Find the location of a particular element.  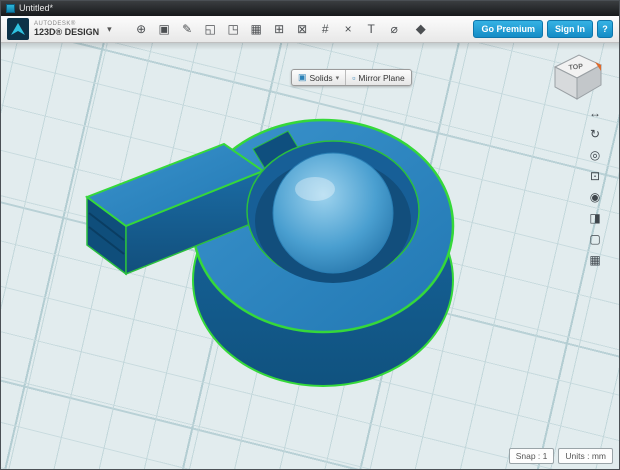

go-premium-button: Go Premium is located at coordinates (508, 29).